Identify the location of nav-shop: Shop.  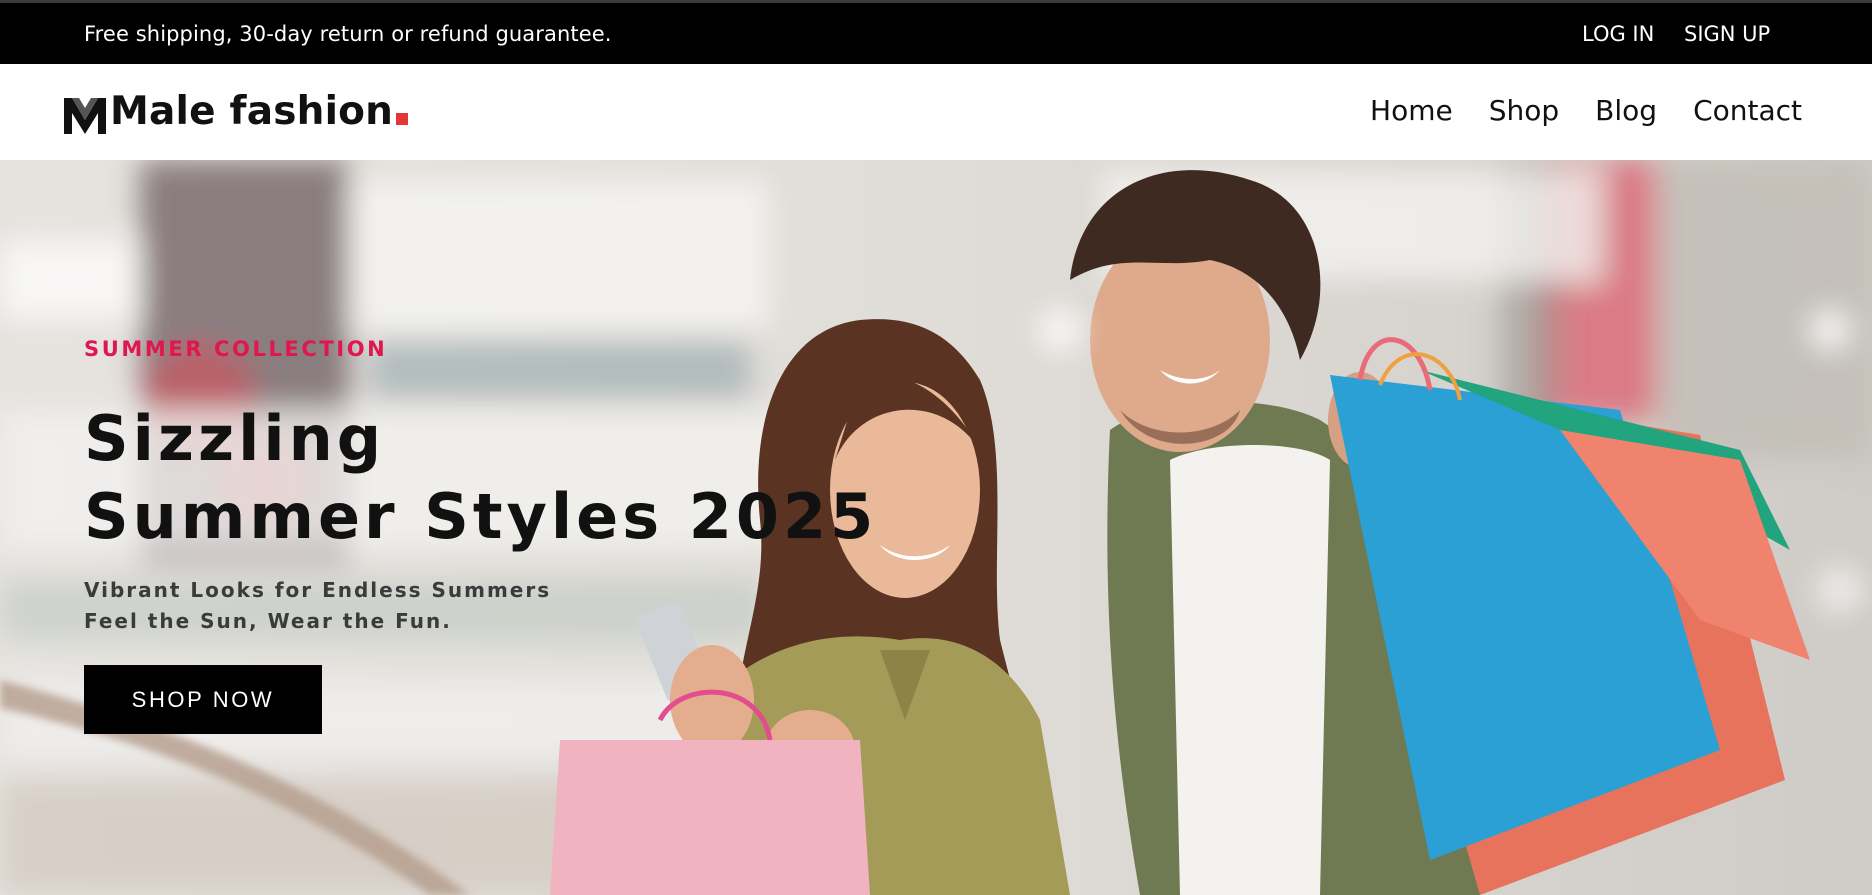
(1524, 110).